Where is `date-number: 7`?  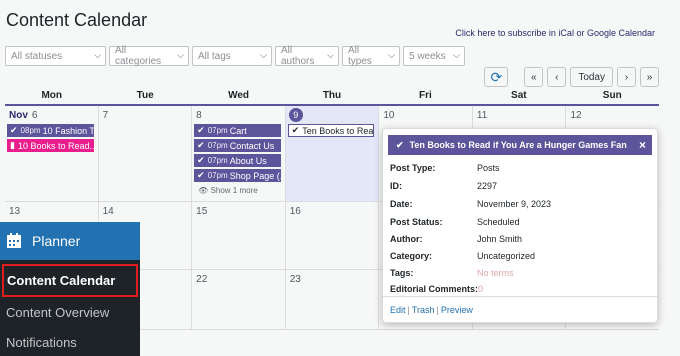
date-number: 7 is located at coordinates (105, 115).